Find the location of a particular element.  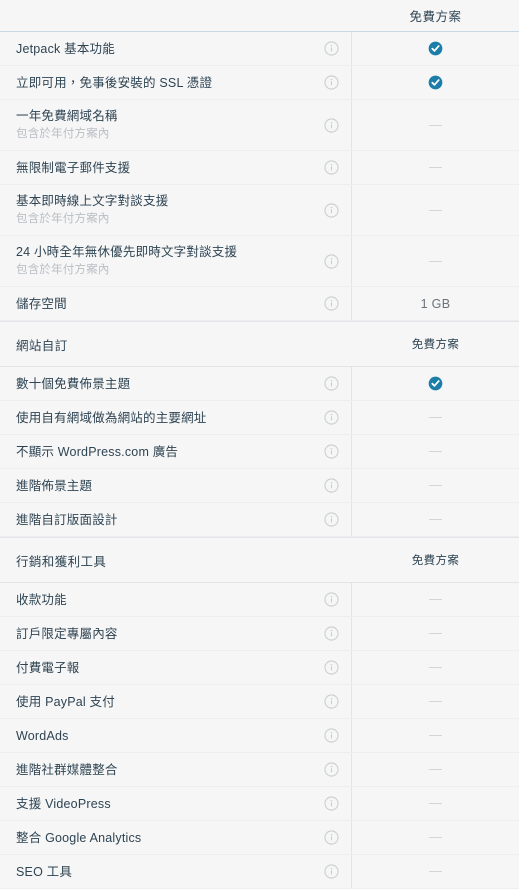

section-title: 網站自訂 is located at coordinates (42, 345).